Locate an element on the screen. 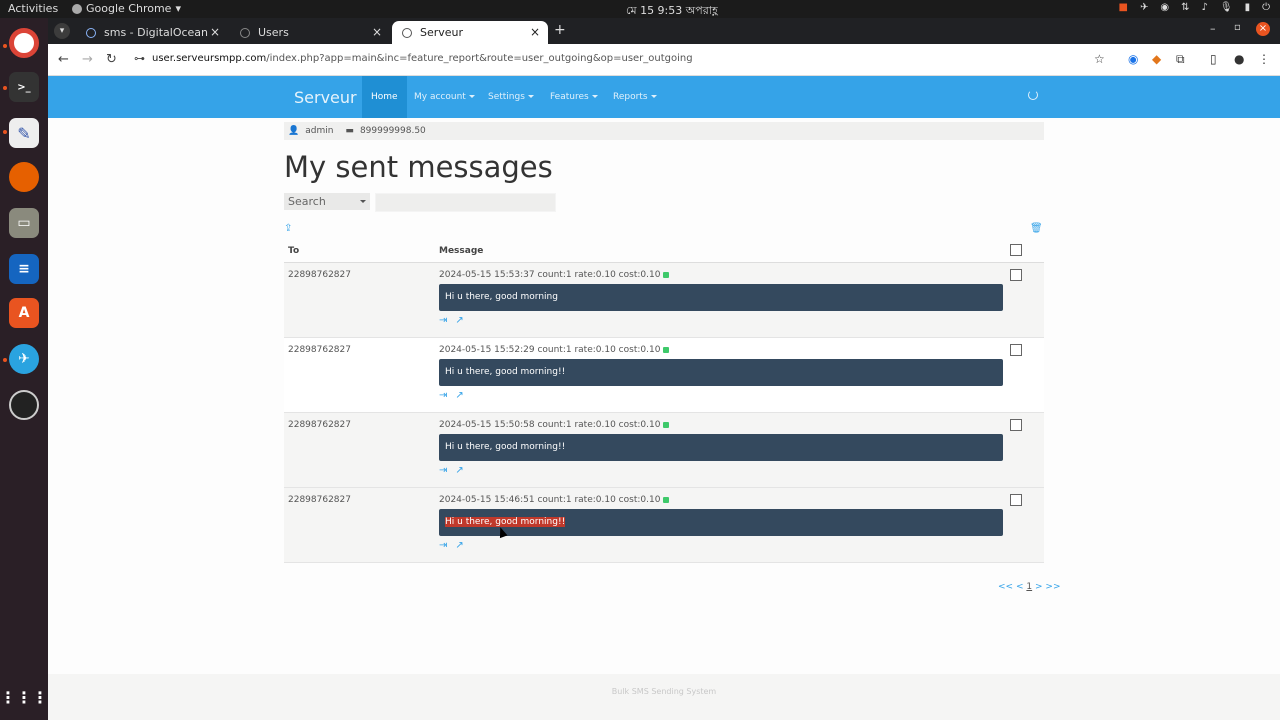 This screenshot has width=1280, height=720. text-editor-icon: ✎ is located at coordinates (24, 133).